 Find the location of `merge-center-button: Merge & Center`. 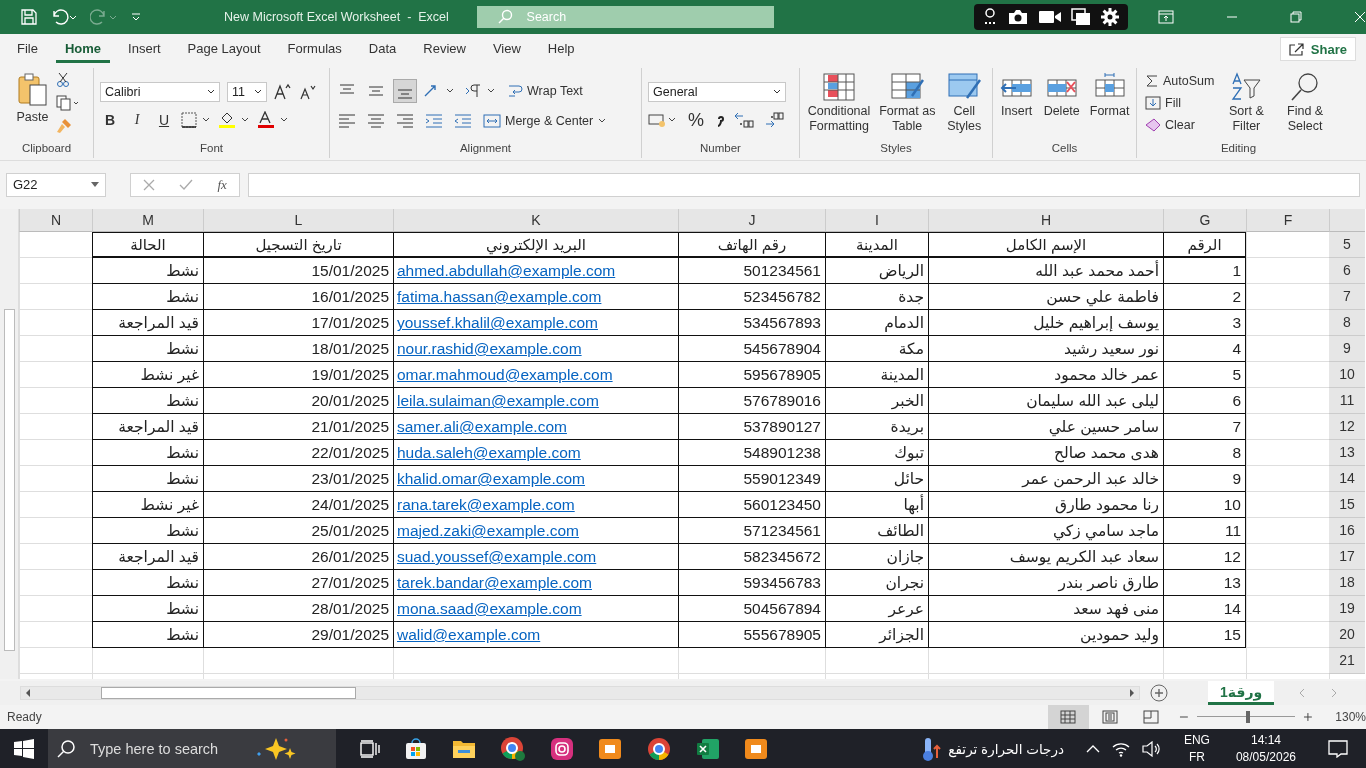

merge-center-button: Merge & Center is located at coordinates (545, 121).